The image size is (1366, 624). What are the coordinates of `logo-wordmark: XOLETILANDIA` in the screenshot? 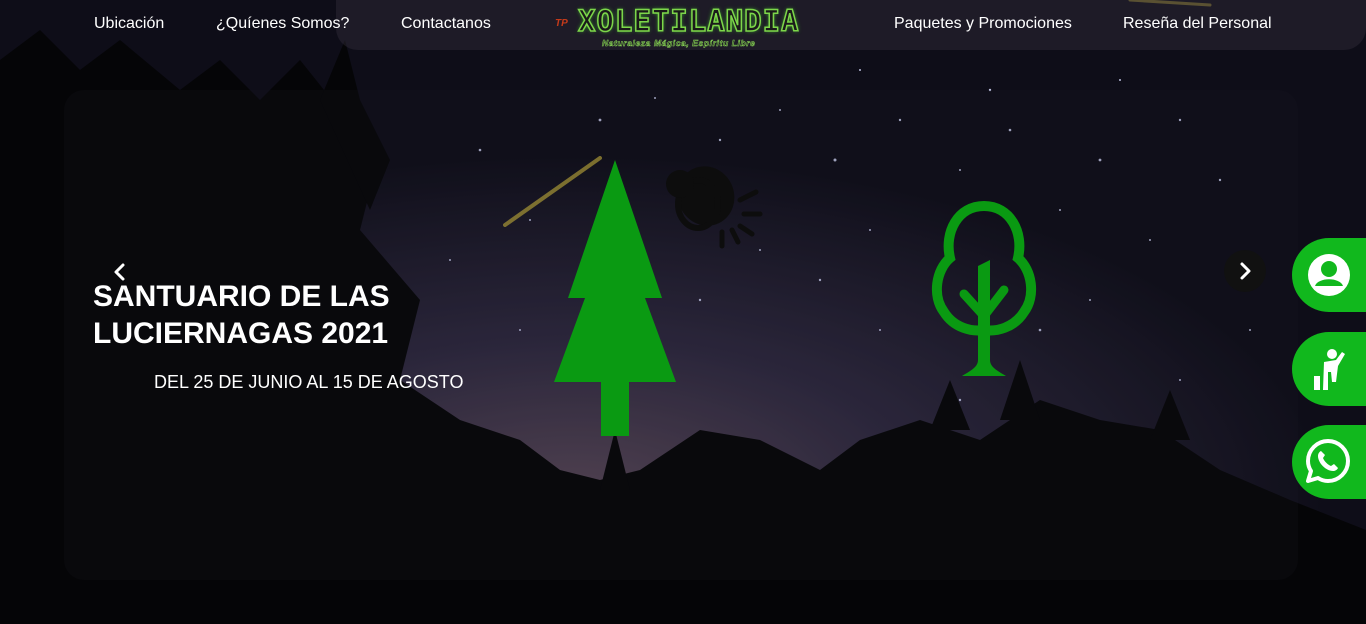 It's located at (688, 21).